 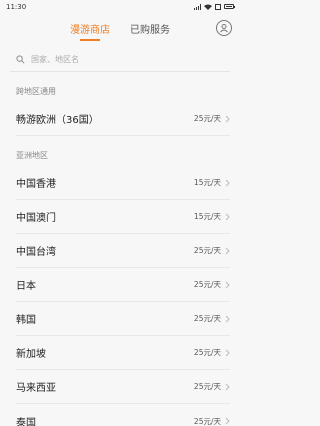 What do you see at coordinates (26, 421) in the screenshot?
I see `item-name: 泰国` at bounding box center [26, 421].